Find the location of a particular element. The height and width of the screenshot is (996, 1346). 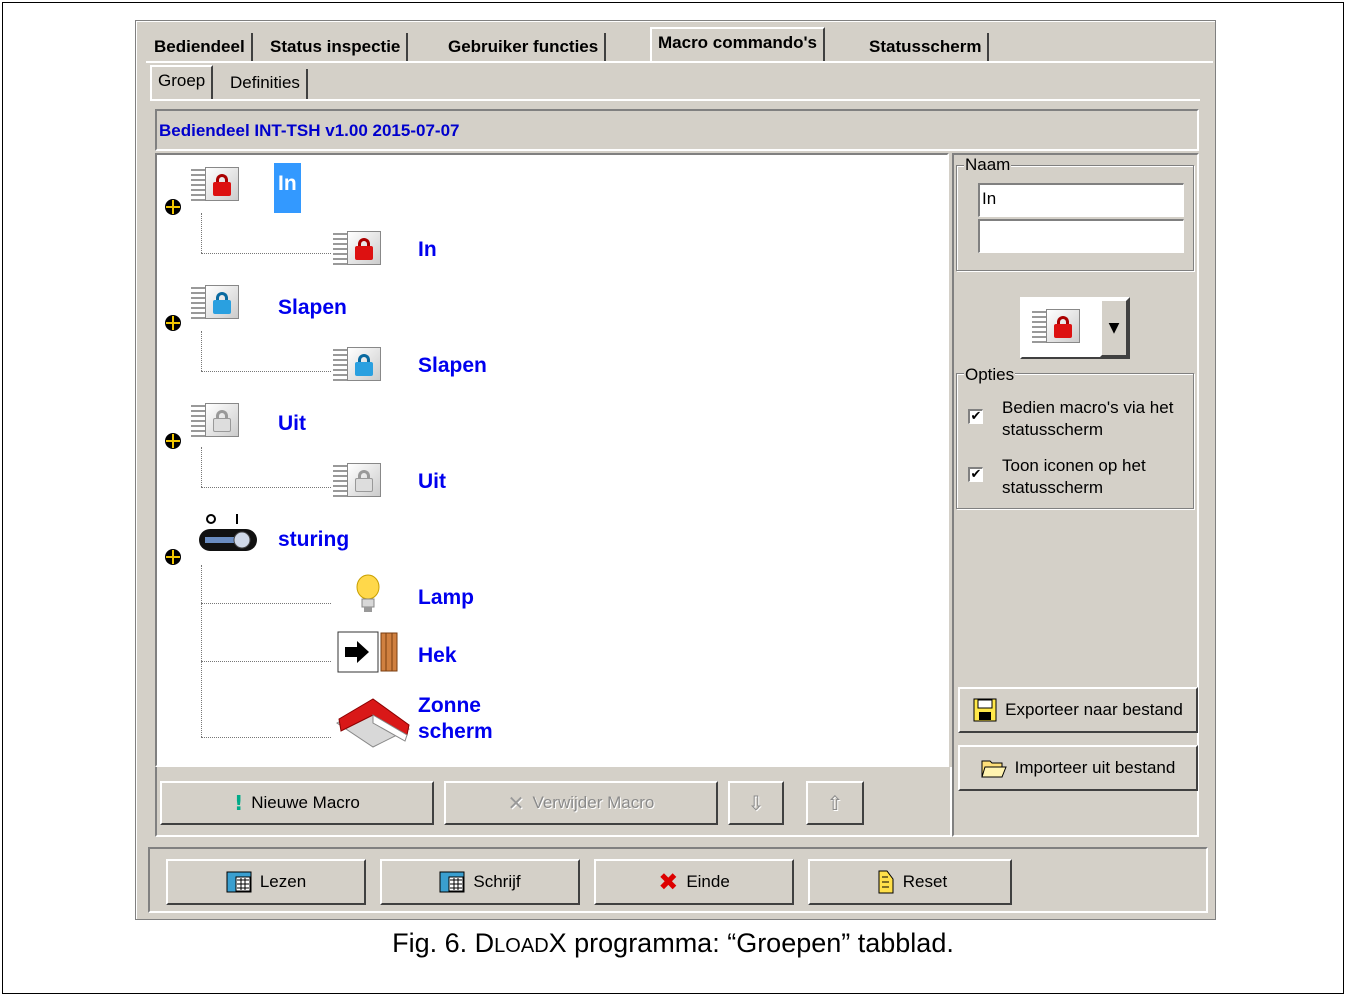

keypad-read-icon is located at coordinates (239, 882).